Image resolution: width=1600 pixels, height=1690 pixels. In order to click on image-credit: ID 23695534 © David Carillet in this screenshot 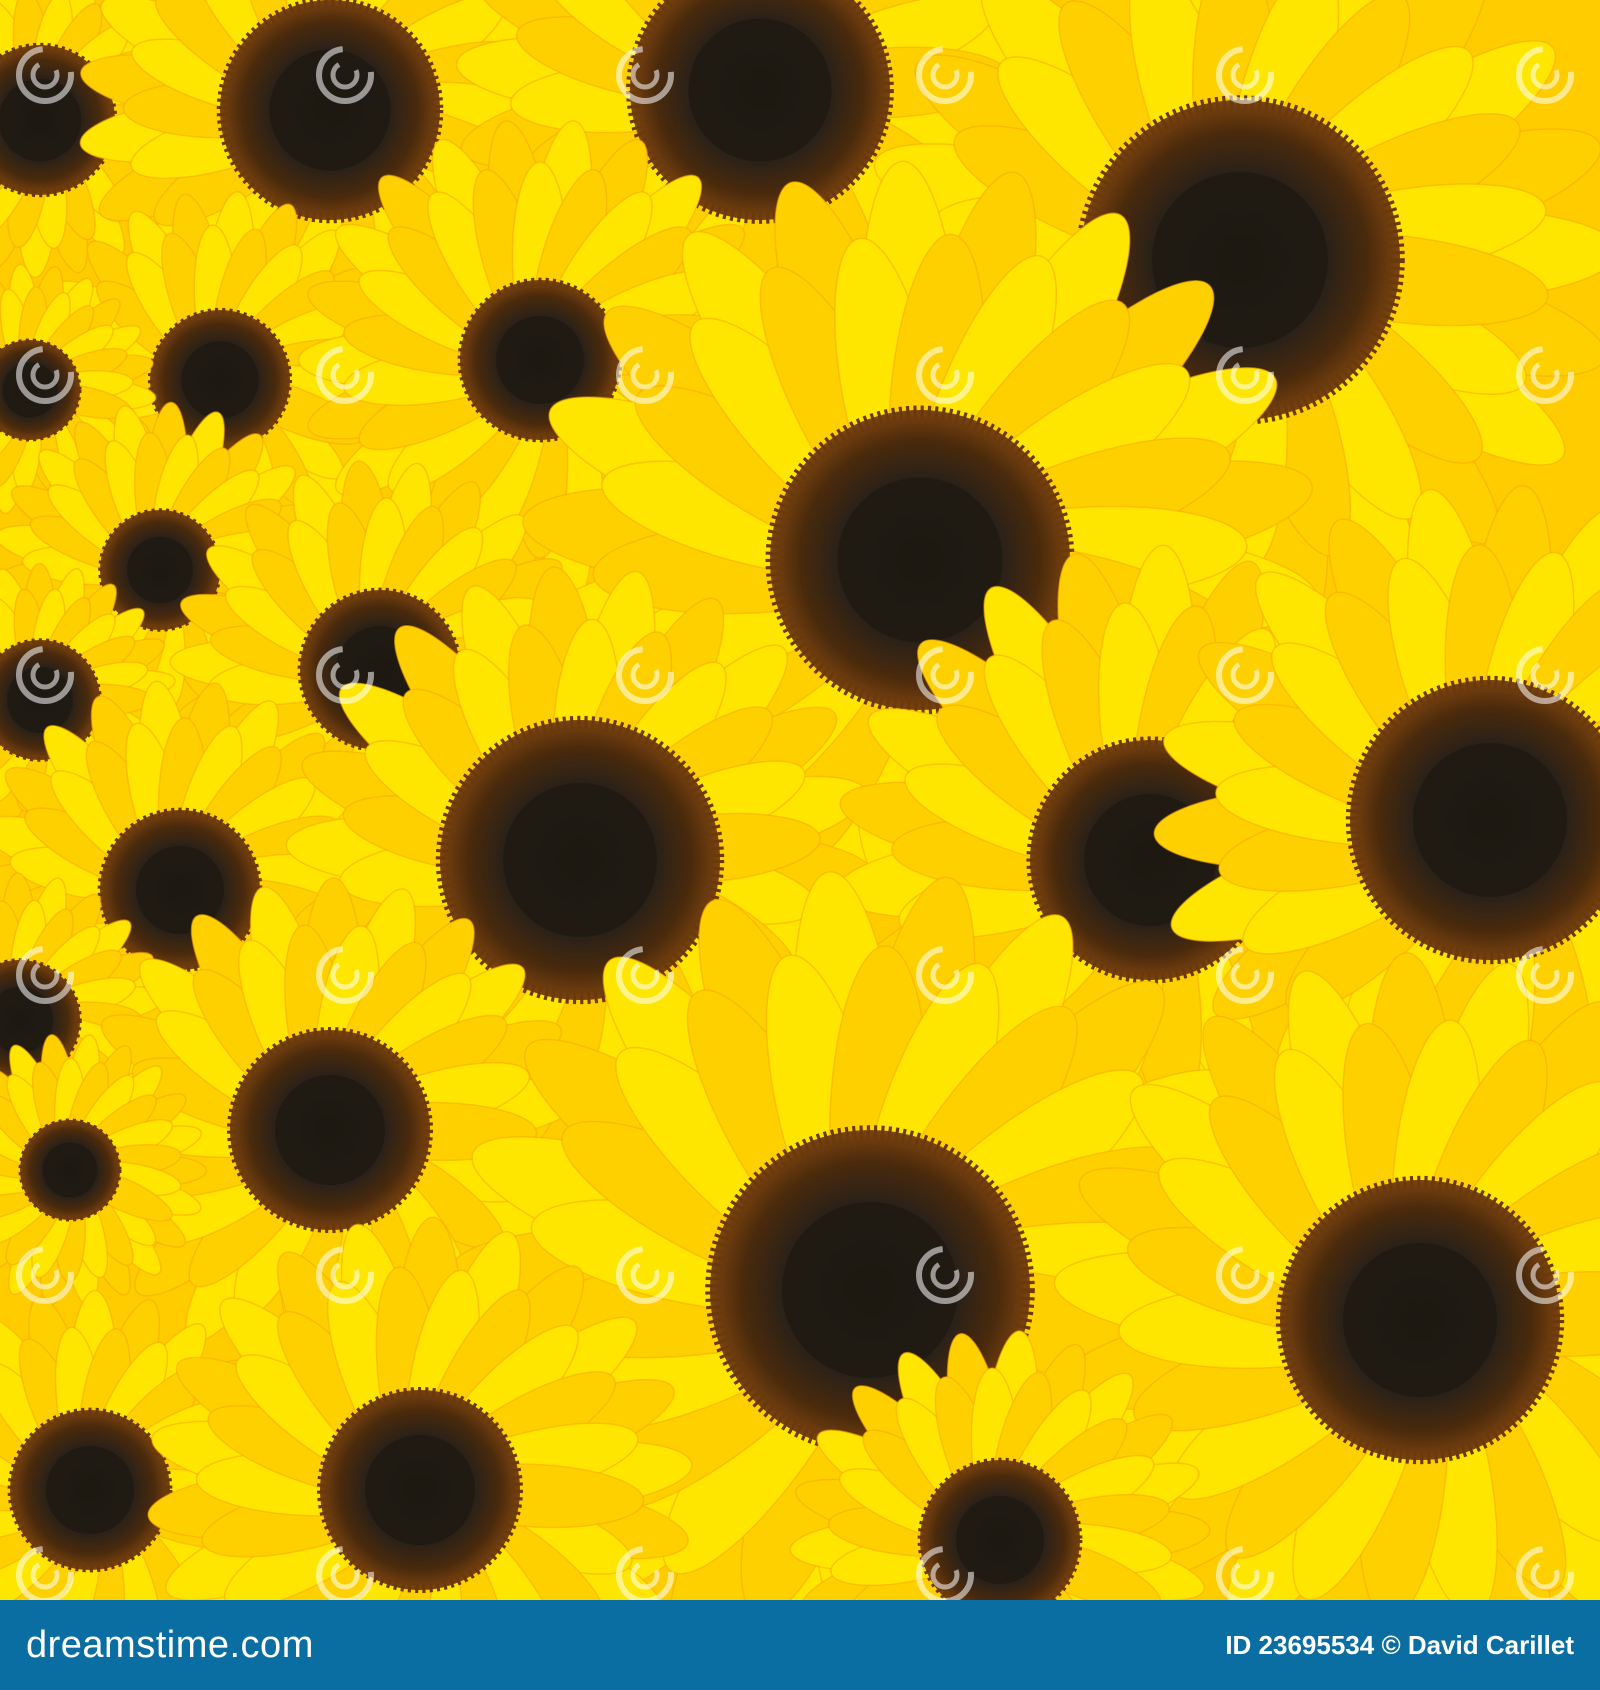, I will do `click(1399, 1644)`.